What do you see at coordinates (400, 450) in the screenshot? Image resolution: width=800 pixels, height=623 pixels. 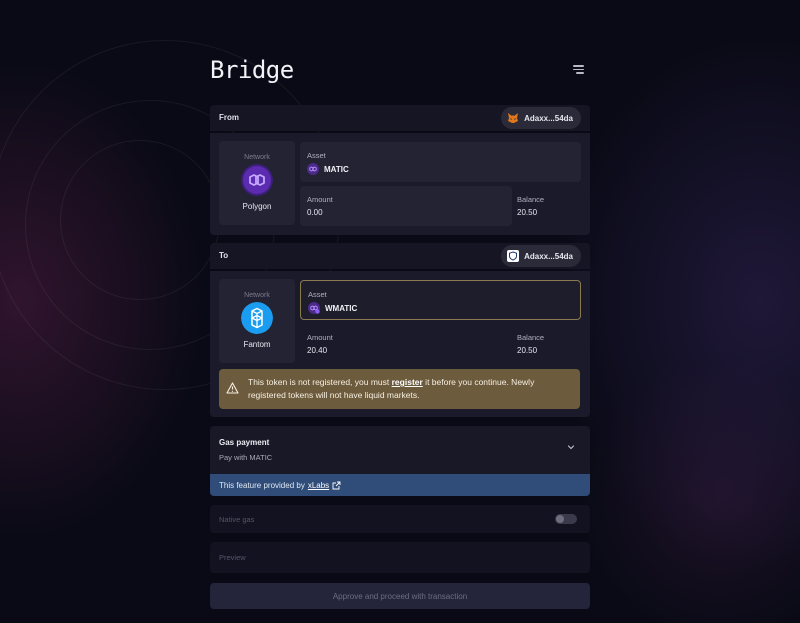 I see `gas-payment-dropdown: Gas payment Pay with MATIC` at bounding box center [400, 450].